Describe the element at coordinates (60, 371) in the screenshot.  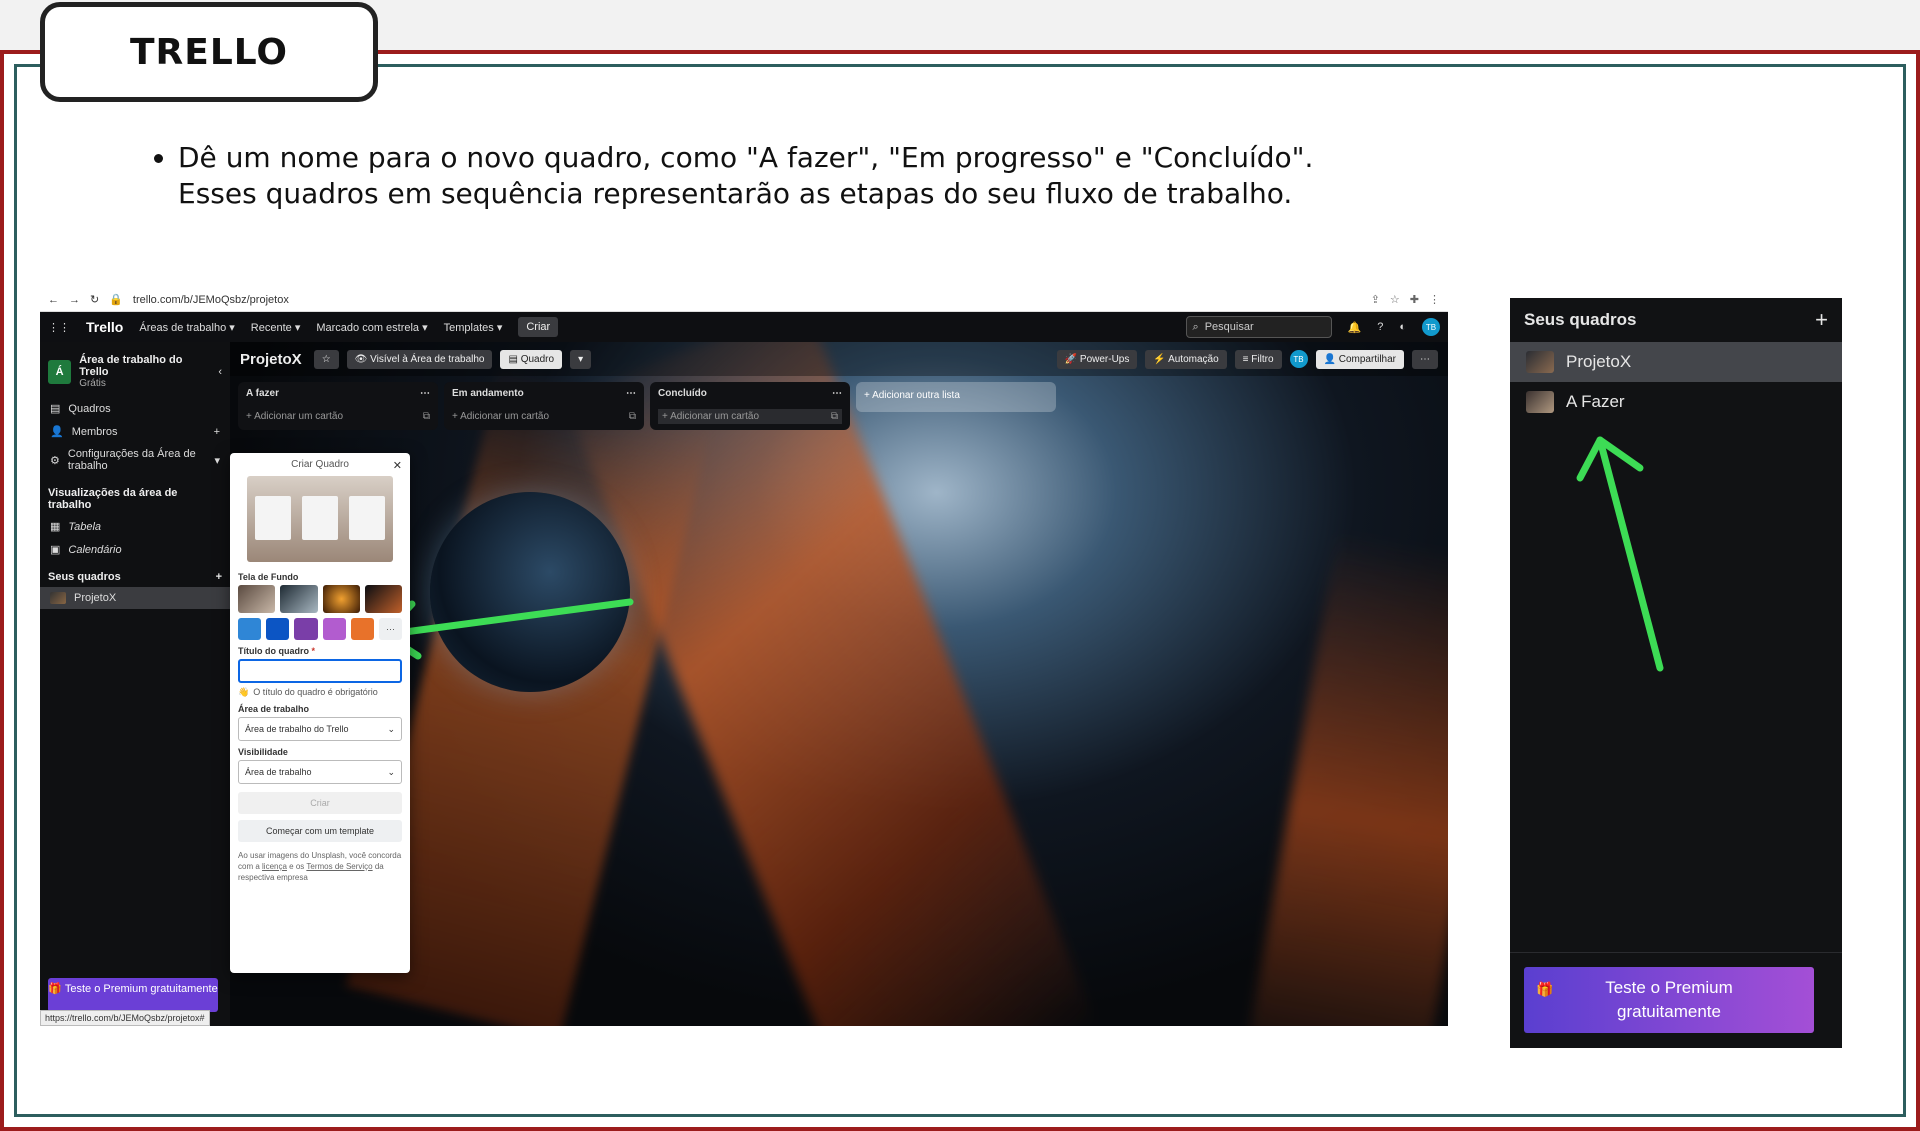
I see `workspace-badge: Á` at that location.